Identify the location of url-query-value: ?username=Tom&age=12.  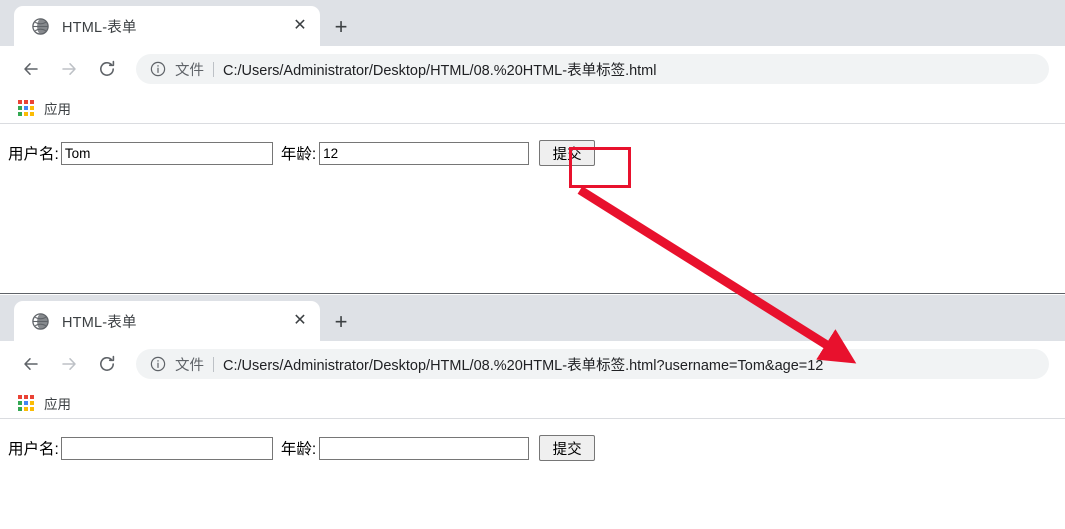
(740, 365).